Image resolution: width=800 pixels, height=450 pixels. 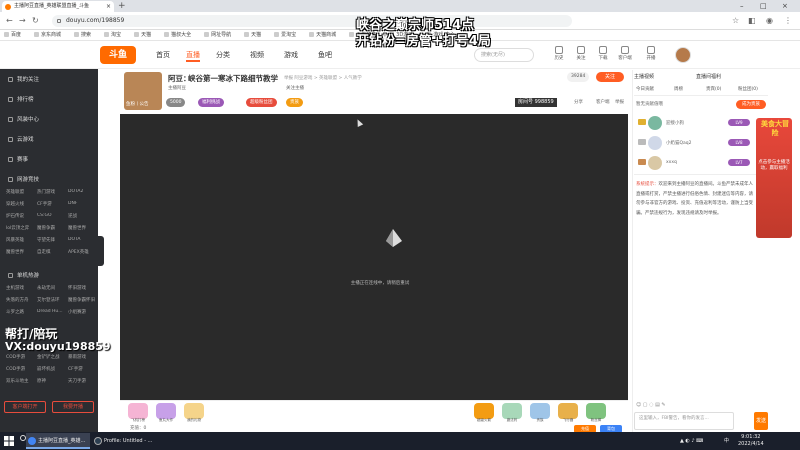 What do you see at coordinates (703, 123) in the screenshot?
I see `rank-user-1: 迎接小狗 LV9` at bounding box center [703, 123].